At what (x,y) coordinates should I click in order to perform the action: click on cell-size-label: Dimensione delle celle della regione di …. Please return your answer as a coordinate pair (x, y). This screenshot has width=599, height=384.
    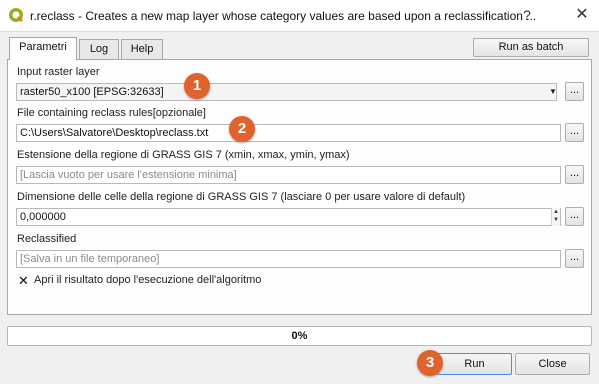
    Looking at the image, I should click on (241, 197).